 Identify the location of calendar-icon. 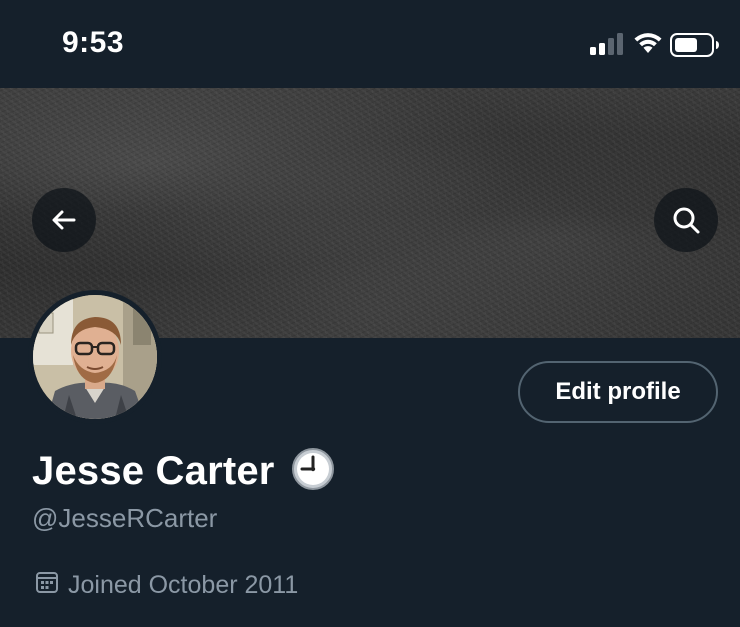
(47, 585).